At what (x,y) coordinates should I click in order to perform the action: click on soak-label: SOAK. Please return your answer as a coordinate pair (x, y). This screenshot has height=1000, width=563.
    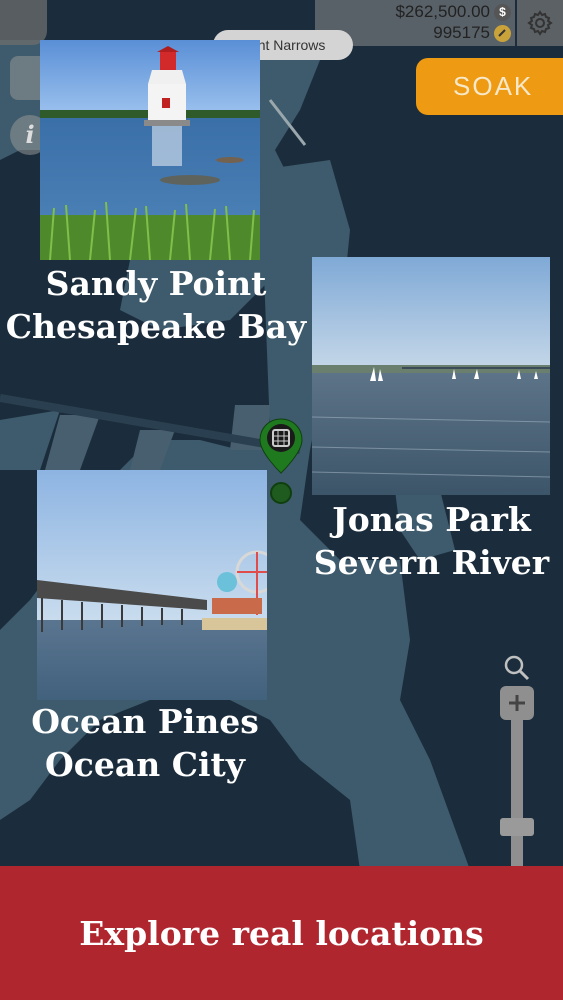
    Looking at the image, I should click on (493, 86).